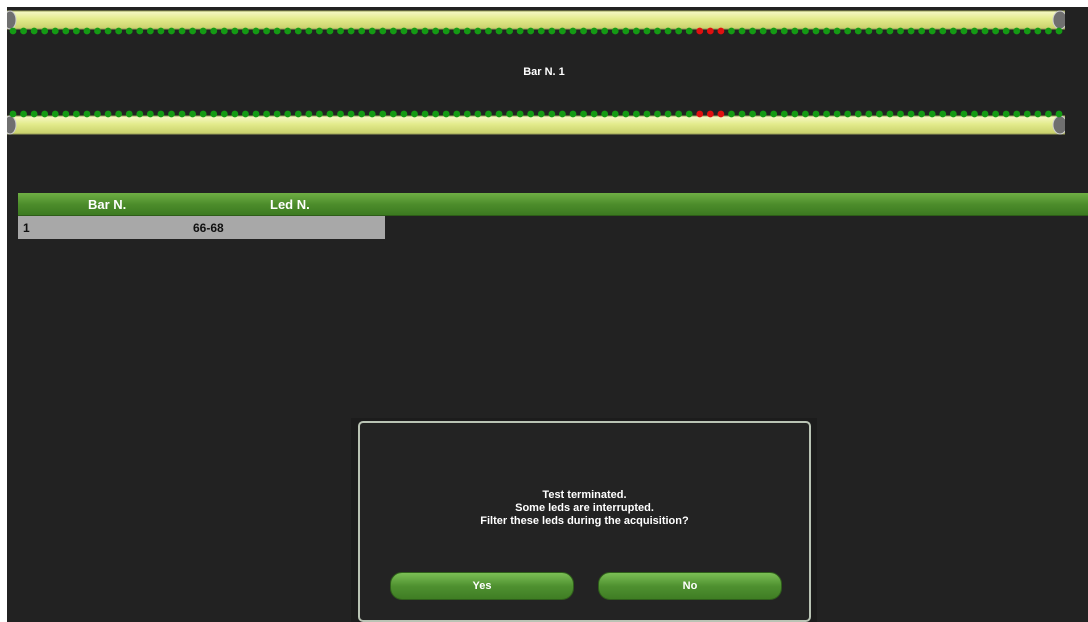  I want to click on window-frame-left, so click(3, 311).